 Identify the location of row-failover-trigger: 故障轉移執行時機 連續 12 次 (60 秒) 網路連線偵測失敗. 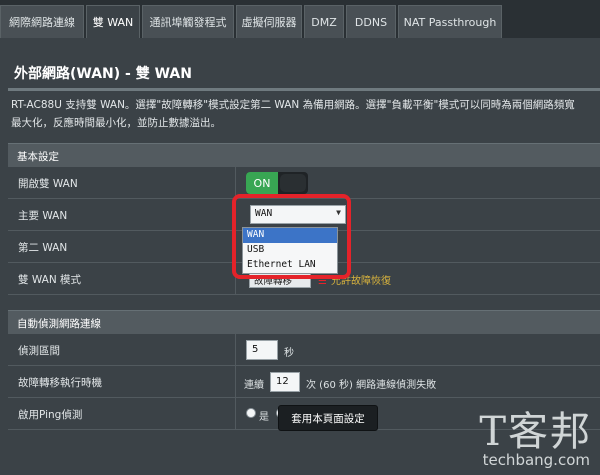
(304, 382).